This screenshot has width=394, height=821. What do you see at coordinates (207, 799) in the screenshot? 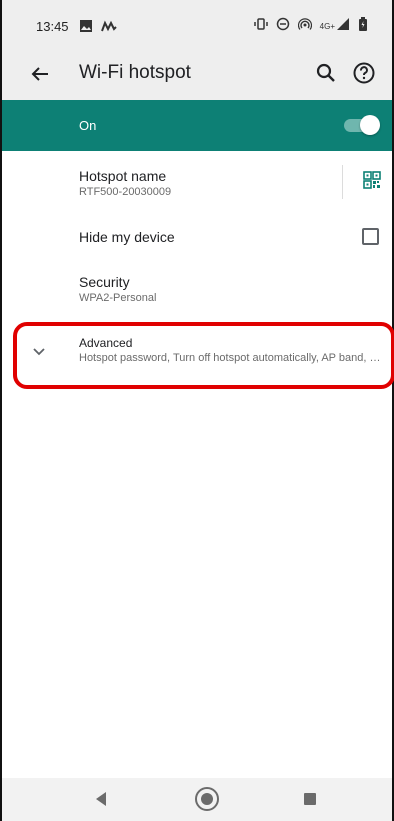
I see `nav-home-icon` at bounding box center [207, 799].